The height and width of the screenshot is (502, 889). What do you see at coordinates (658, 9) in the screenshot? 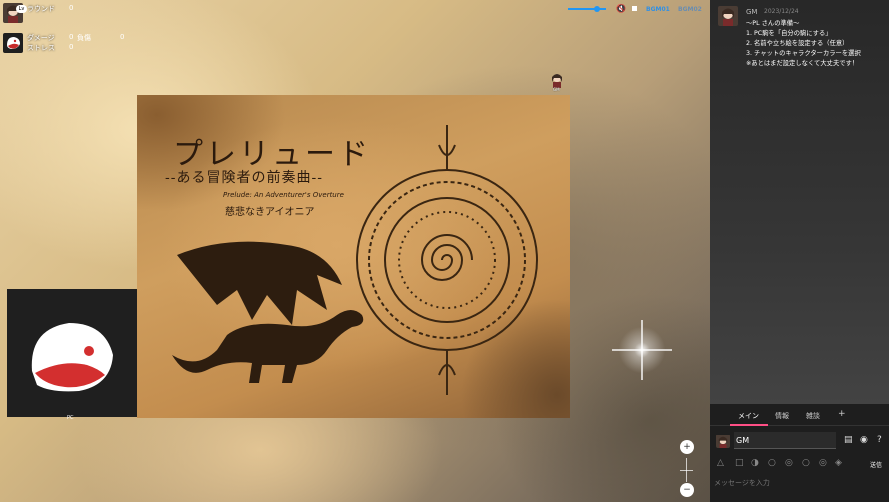
I see `bgm1-button: BGM01` at bounding box center [658, 9].